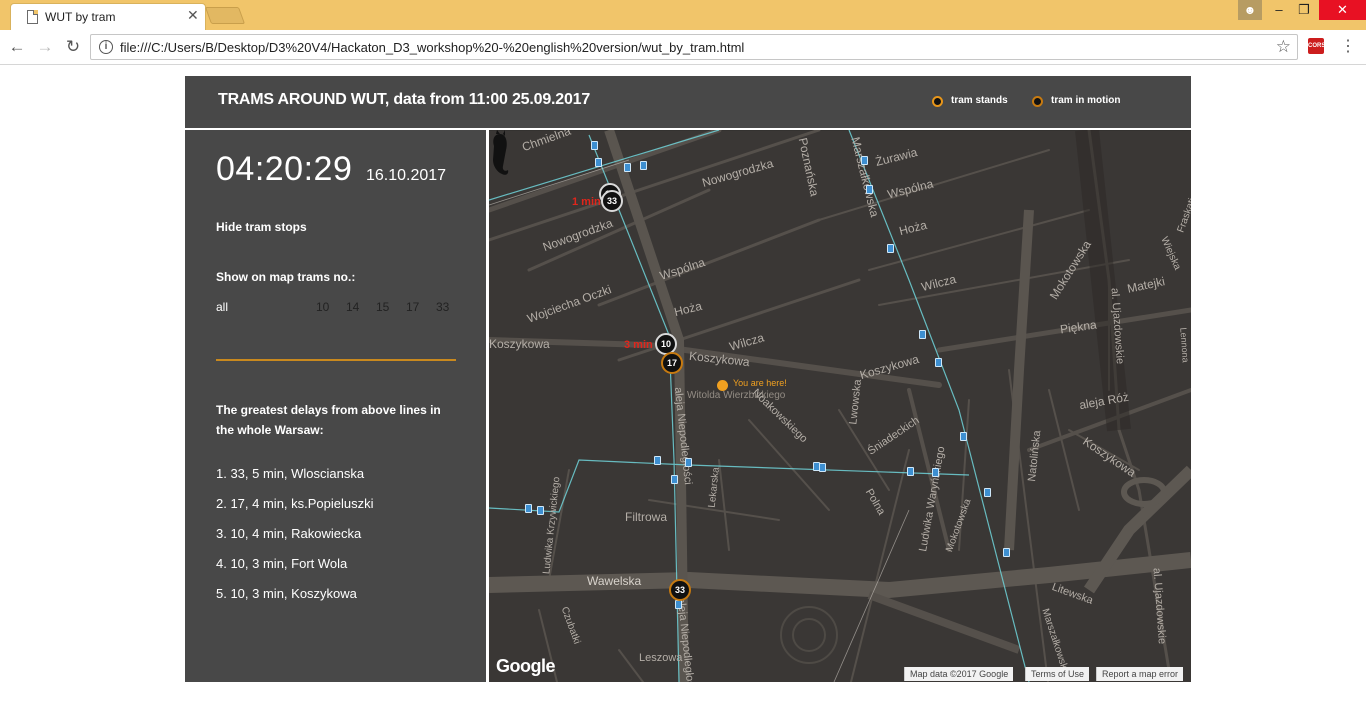  Describe the element at coordinates (1316, 46) in the screenshot. I see `cors-extension-icon: CORS` at that location.